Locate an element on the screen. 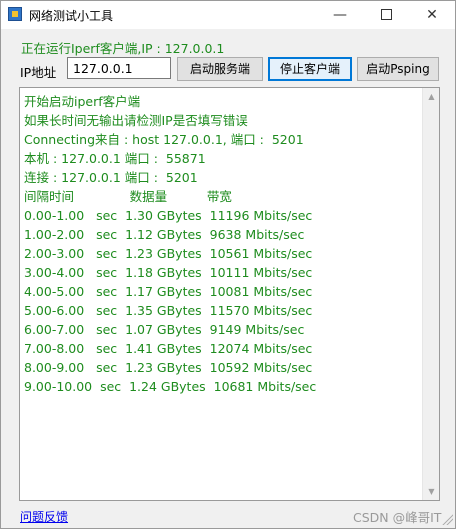  log-line: 6.00-7.00 sec 1.07 GBytes 9149 Mbits/sec is located at coordinates (164, 329).